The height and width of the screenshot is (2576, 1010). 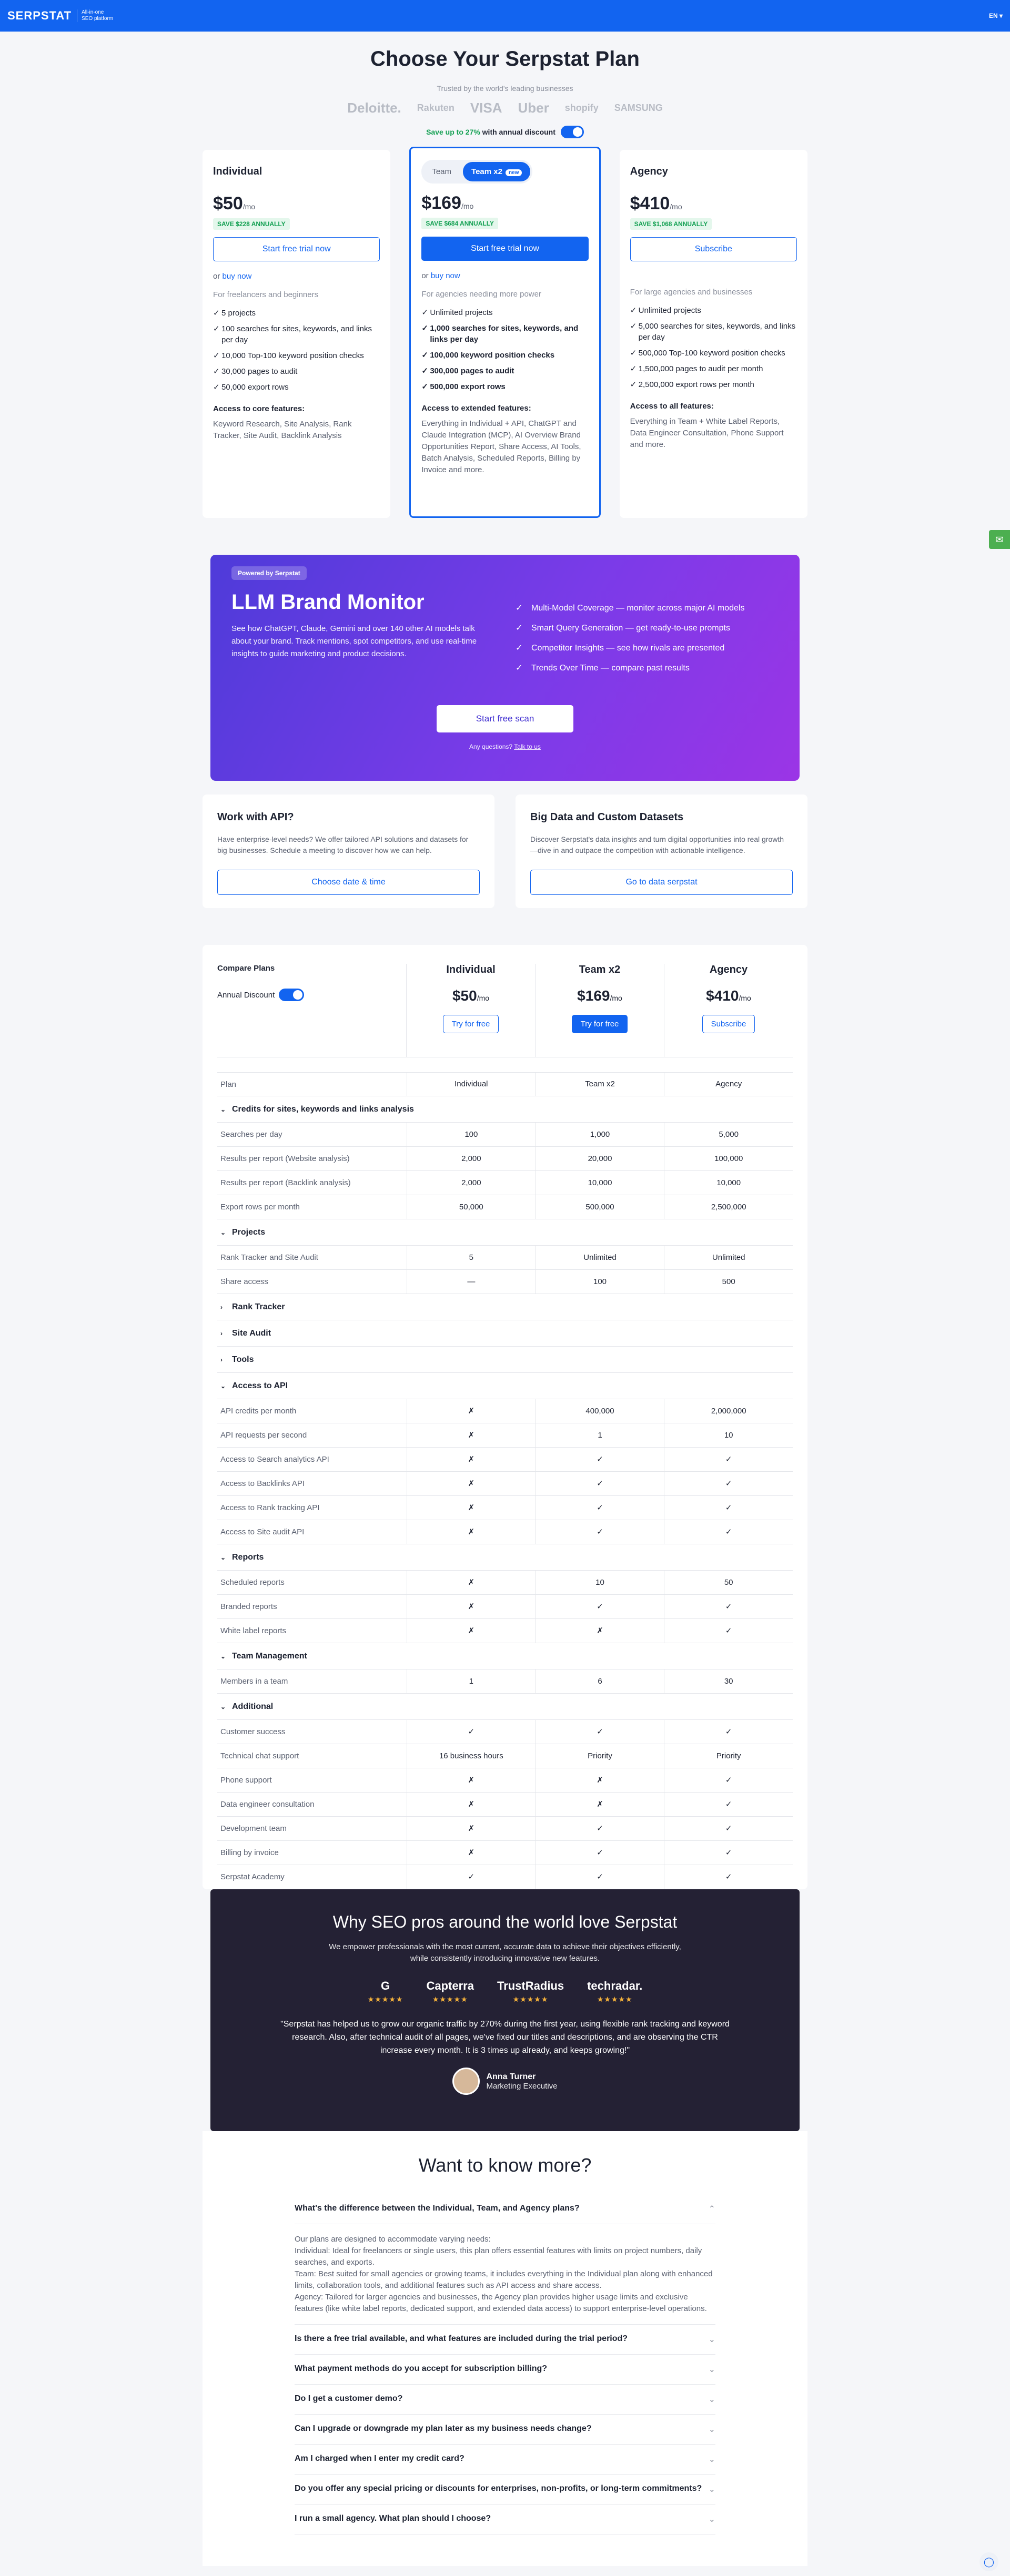 I want to click on compare-section-header: ⌄ Team Management, so click(x=505, y=1656).